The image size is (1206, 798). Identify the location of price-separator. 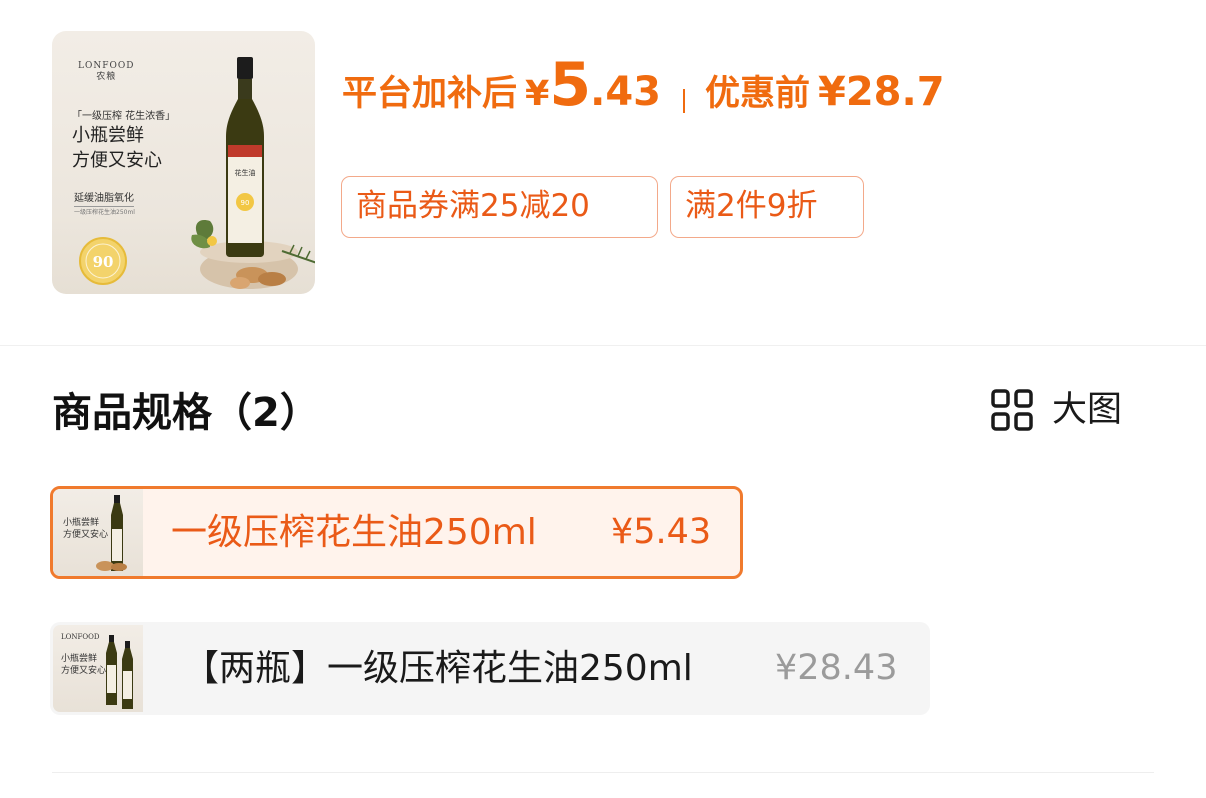
(683, 100).